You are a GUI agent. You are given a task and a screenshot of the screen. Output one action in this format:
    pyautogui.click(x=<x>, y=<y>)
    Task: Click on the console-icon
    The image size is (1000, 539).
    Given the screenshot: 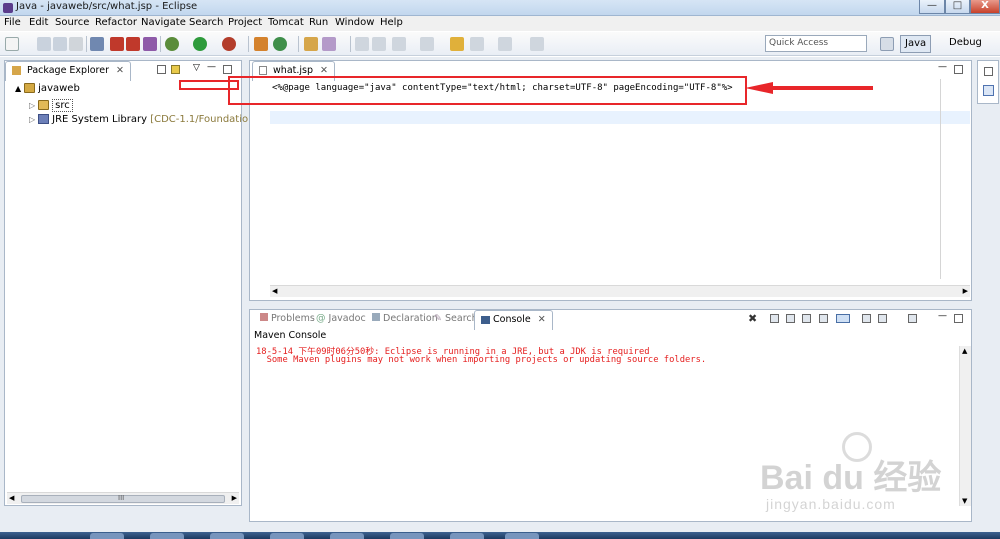 What is the action you would take?
    pyautogui.click(x=485, y=319)
    